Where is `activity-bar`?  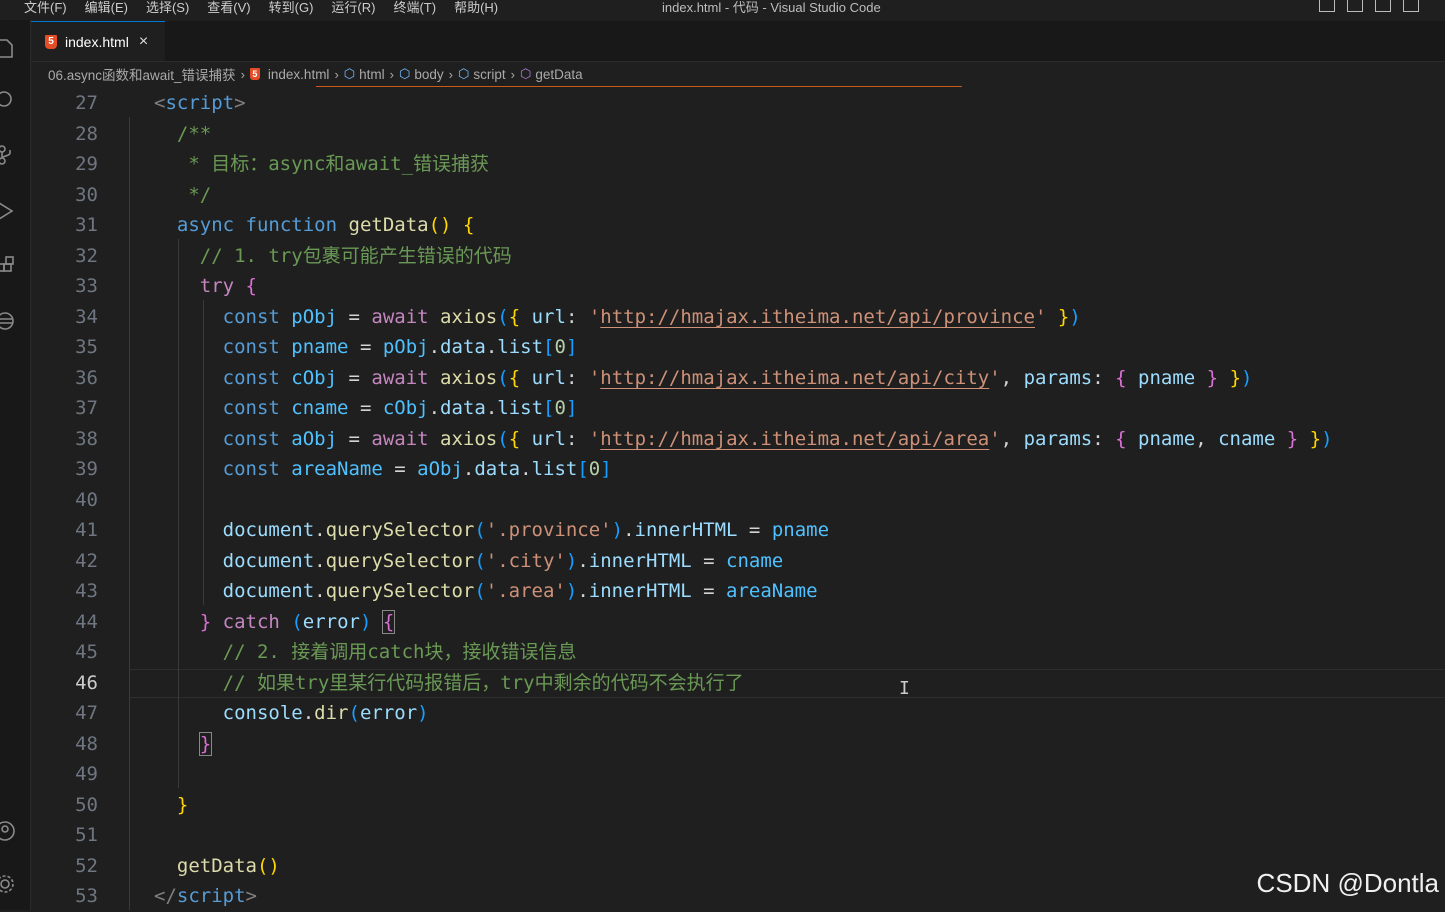 activity-bar is located at coordinates (15, 465).